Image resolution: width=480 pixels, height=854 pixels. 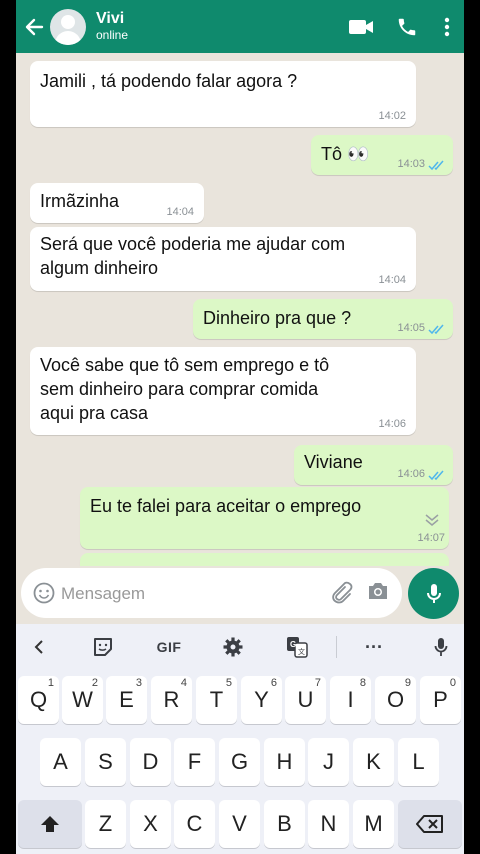 I want to click on voice-call-button, so click(x=407, y=26).